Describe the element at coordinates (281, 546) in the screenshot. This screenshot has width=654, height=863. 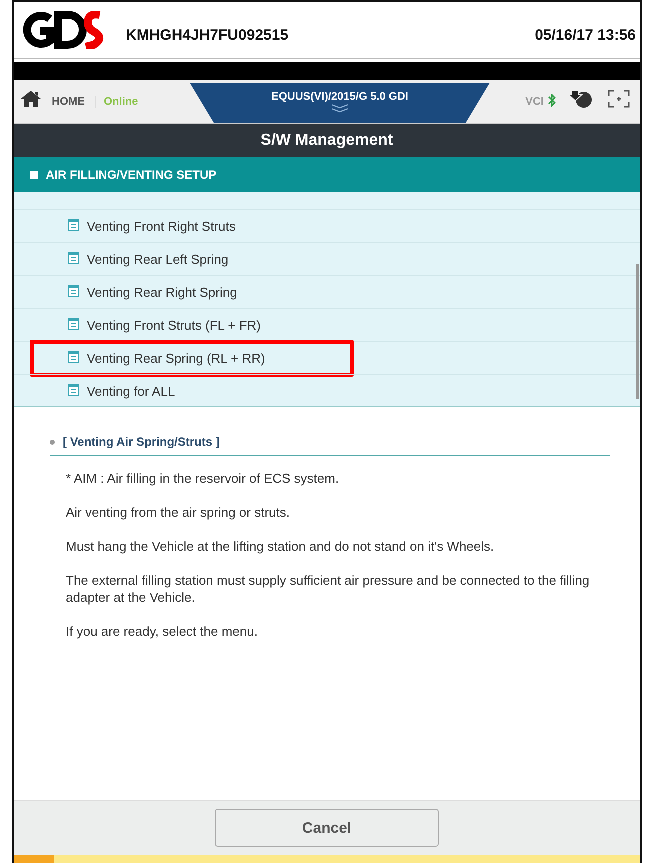
I see `info-paragraph: Must hang the Vehicle at the lifting station and do not stand on it's Wheels.` at that location.